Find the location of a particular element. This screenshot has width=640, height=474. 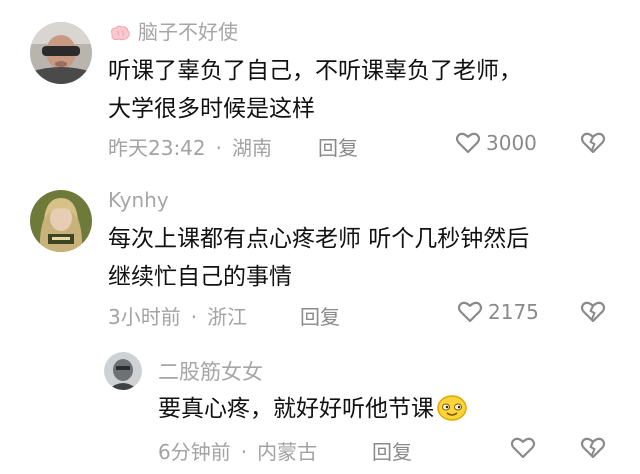

like-button is located at coordinates (523, 450).